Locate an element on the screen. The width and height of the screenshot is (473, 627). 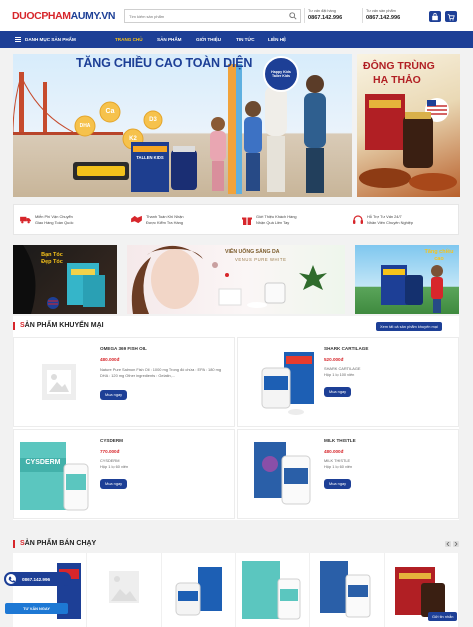
nav-about: GIỚI THIỆU is located at coordinates (208, 39).